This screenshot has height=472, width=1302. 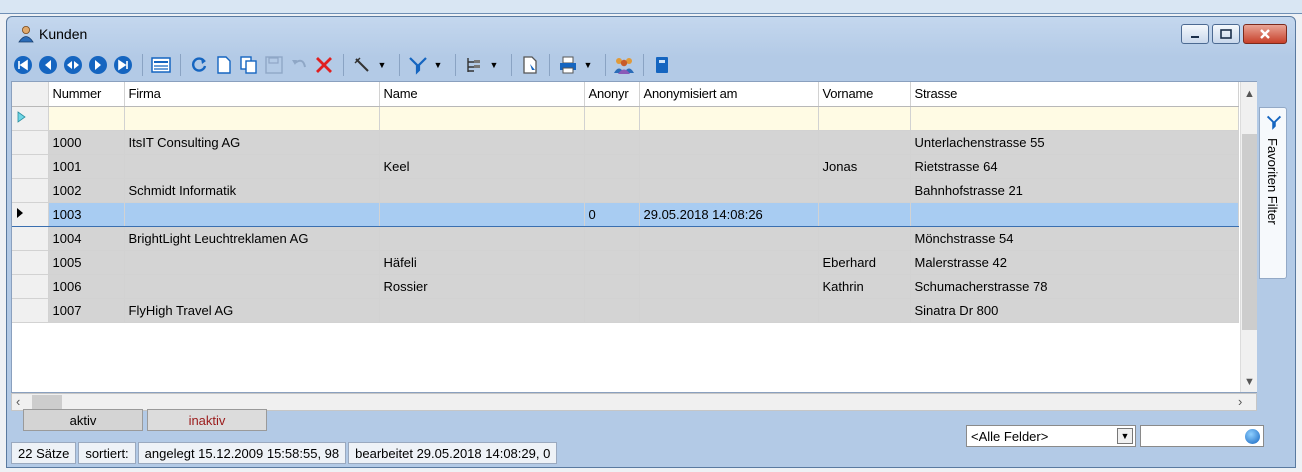 I want to click on last-record-button, so click(x=123, y=65).